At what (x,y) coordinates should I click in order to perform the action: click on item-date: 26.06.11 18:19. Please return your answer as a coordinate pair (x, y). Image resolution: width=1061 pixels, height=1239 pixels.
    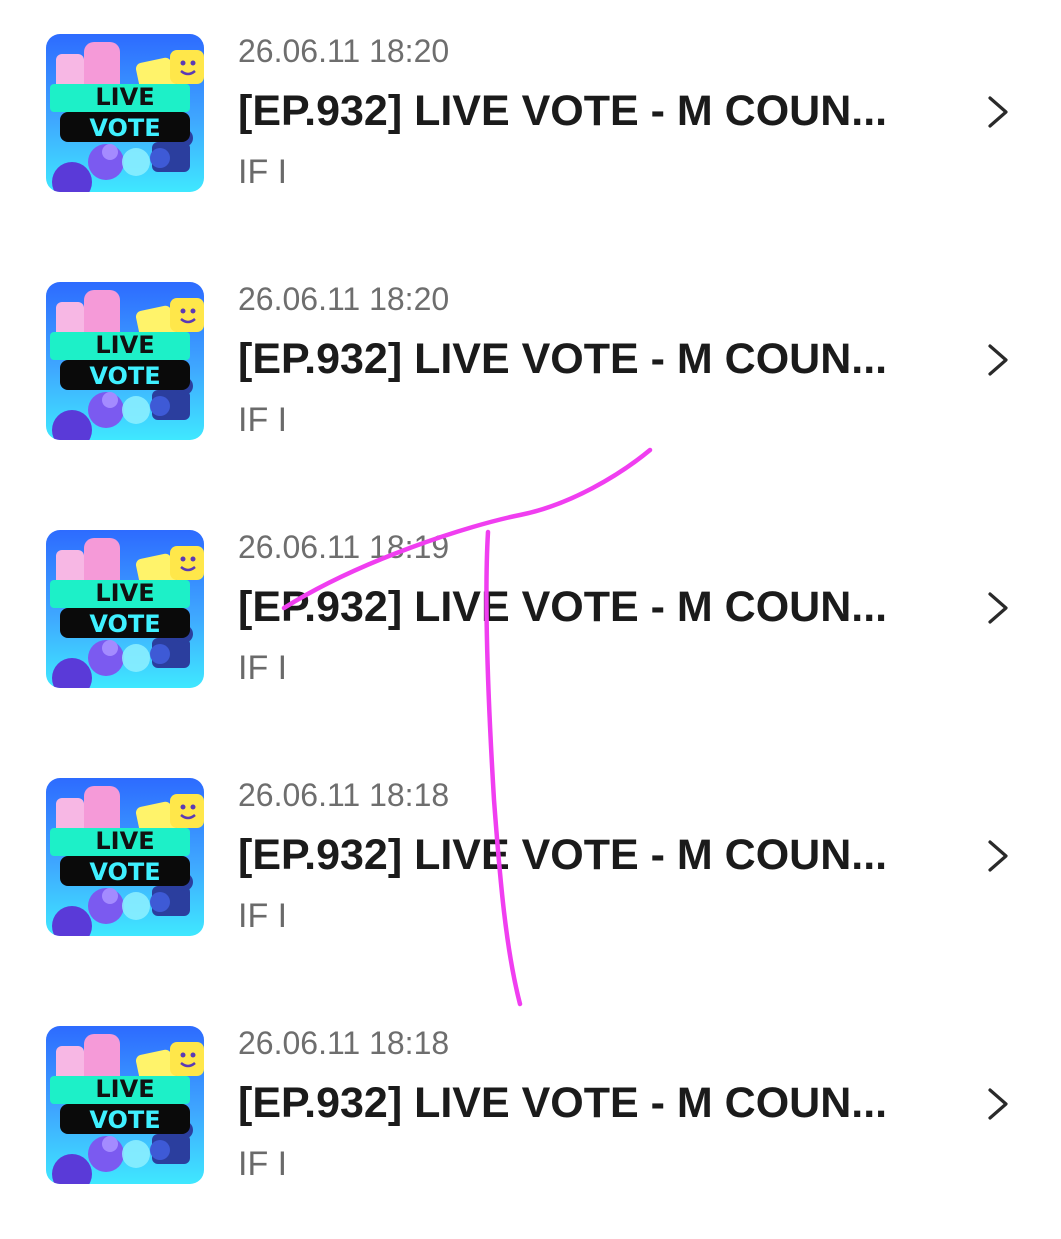
    Looking at the image, I should click on (344, 547).